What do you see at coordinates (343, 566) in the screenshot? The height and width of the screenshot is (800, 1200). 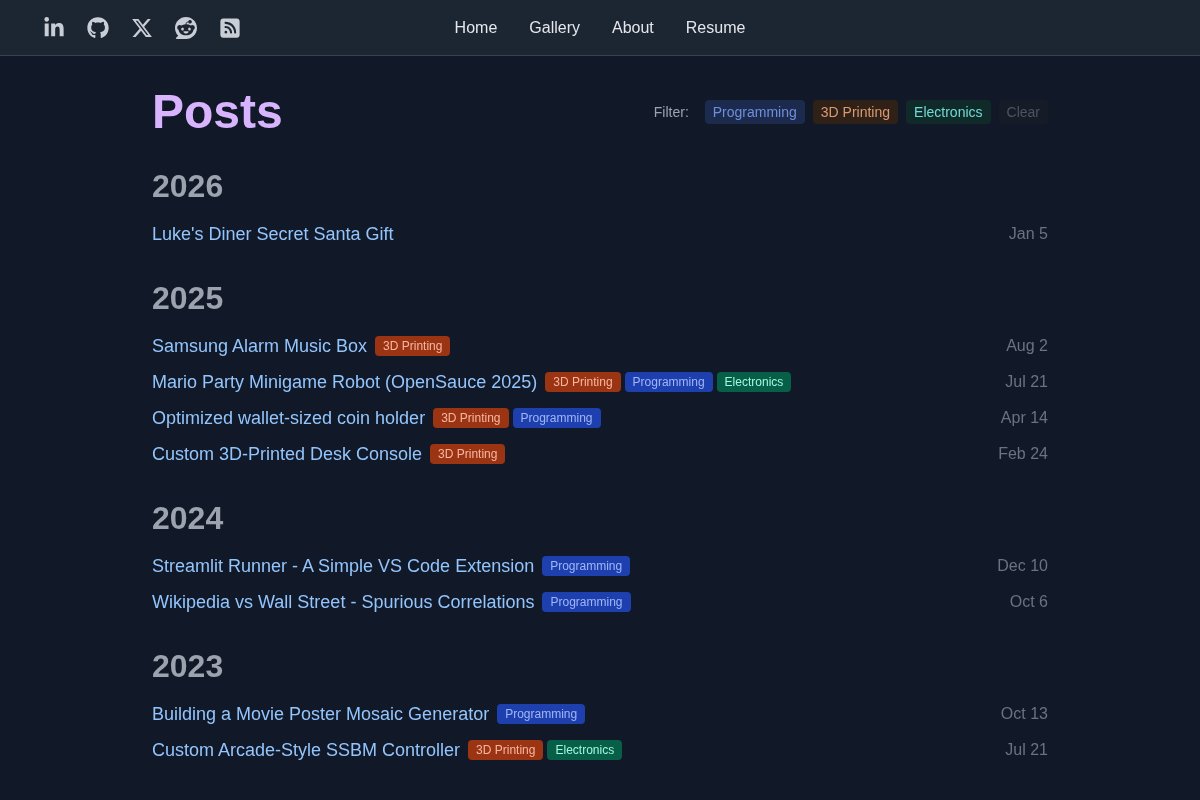 I see `post-link: Streamlit Runner - A Simple VS Code Extension` at bounding box center [343, 566].